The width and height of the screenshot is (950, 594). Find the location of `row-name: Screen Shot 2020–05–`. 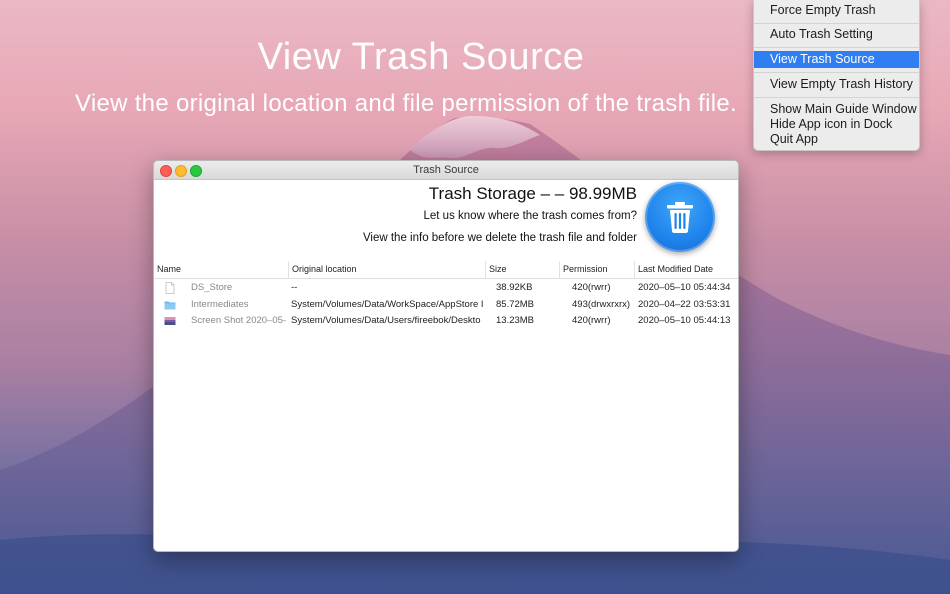

row-name: Screen Shot 2020–05– is located at coordinates (238, 320).